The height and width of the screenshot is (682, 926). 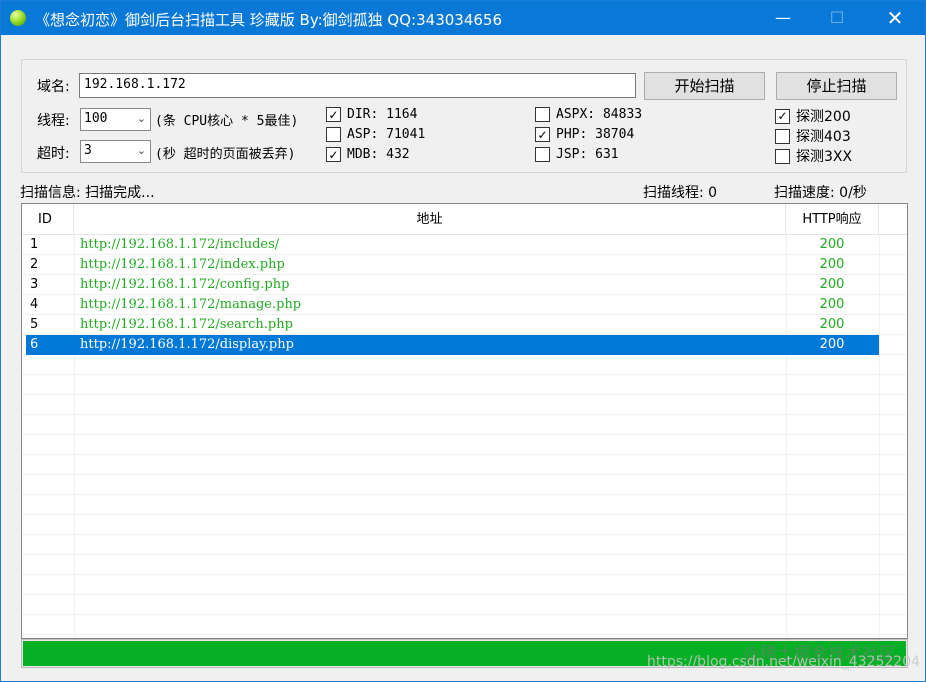 I want to click on checkbox-label: ASPX: 84833, so click(x=599, y=114).